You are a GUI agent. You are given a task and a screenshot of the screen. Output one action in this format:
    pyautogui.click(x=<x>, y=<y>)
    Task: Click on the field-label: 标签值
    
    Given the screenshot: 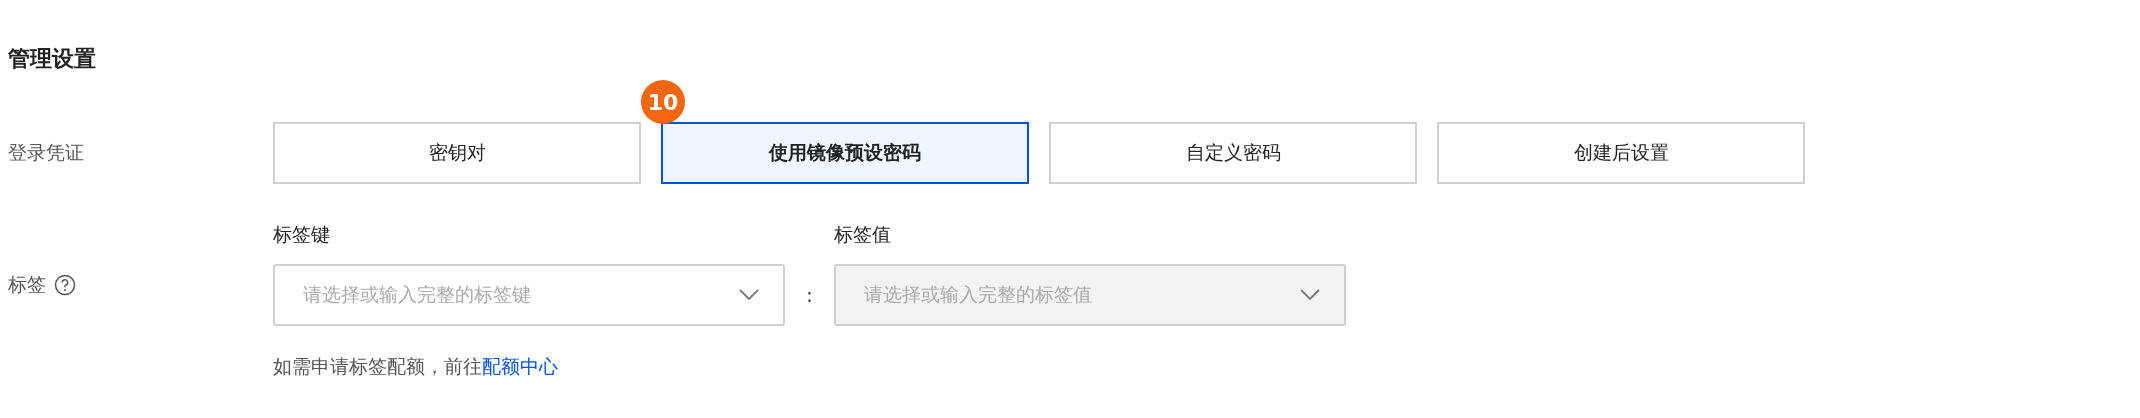 What is the action you would take?
    pyautogui.click(x=863, y=234)
    